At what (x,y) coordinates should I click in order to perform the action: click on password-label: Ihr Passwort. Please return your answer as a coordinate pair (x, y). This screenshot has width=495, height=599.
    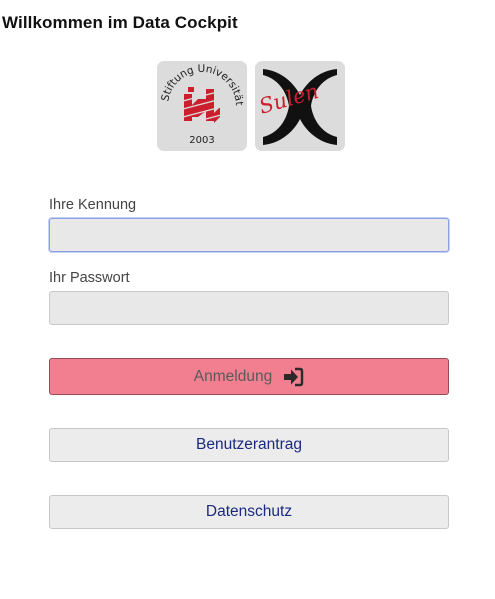
    Looking at the image, I should click on (89, 278).